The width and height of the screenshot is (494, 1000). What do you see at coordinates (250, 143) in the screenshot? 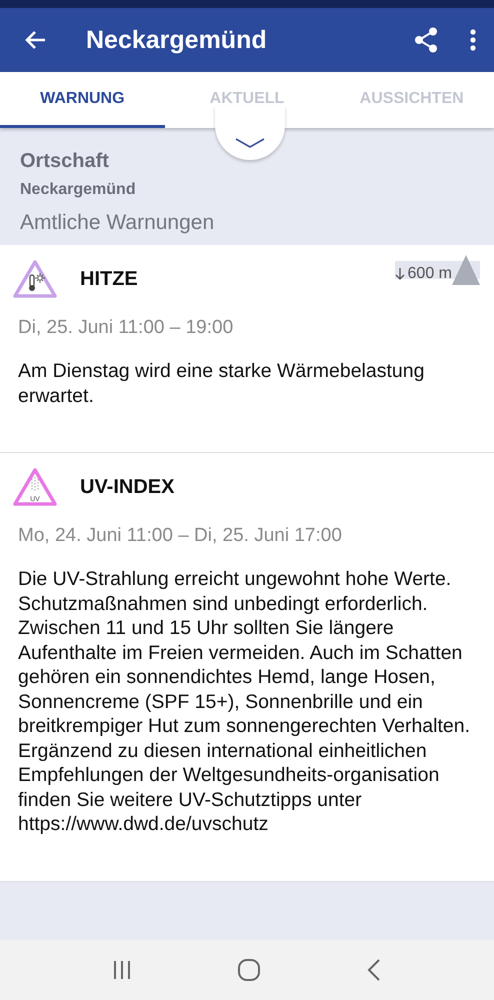
I see `chevron-down-icon` at bounding box center [250, 143].